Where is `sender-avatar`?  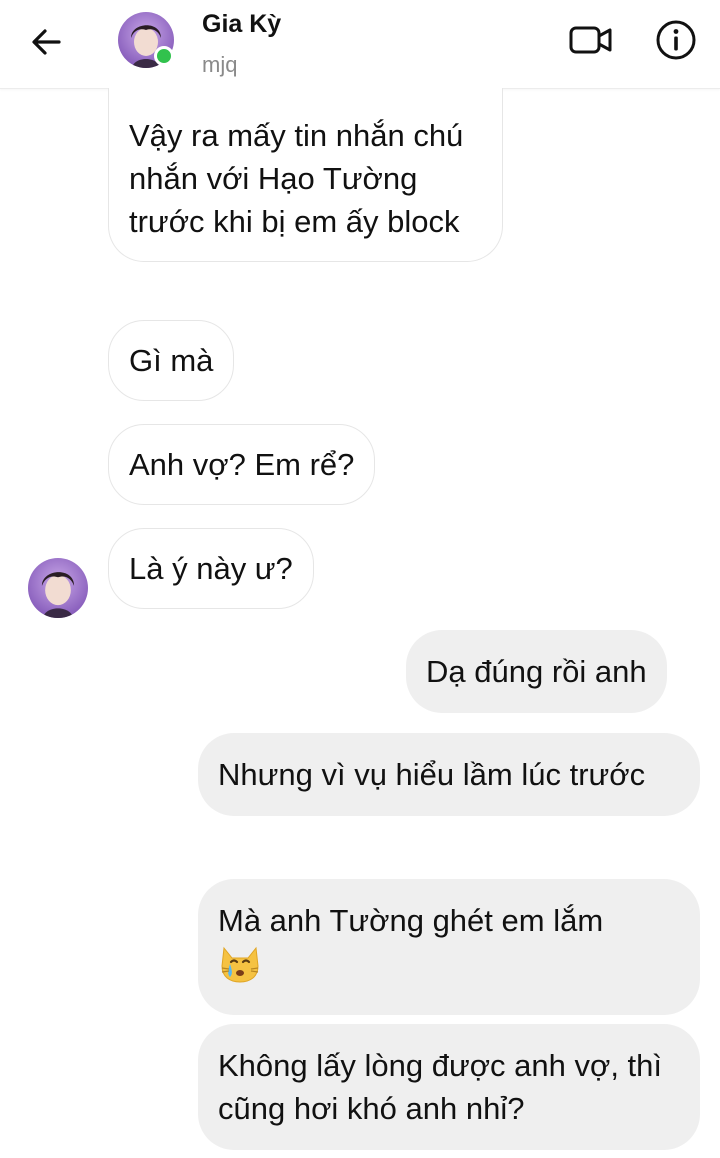 sender-avatar is located at coordinates (58, 588).